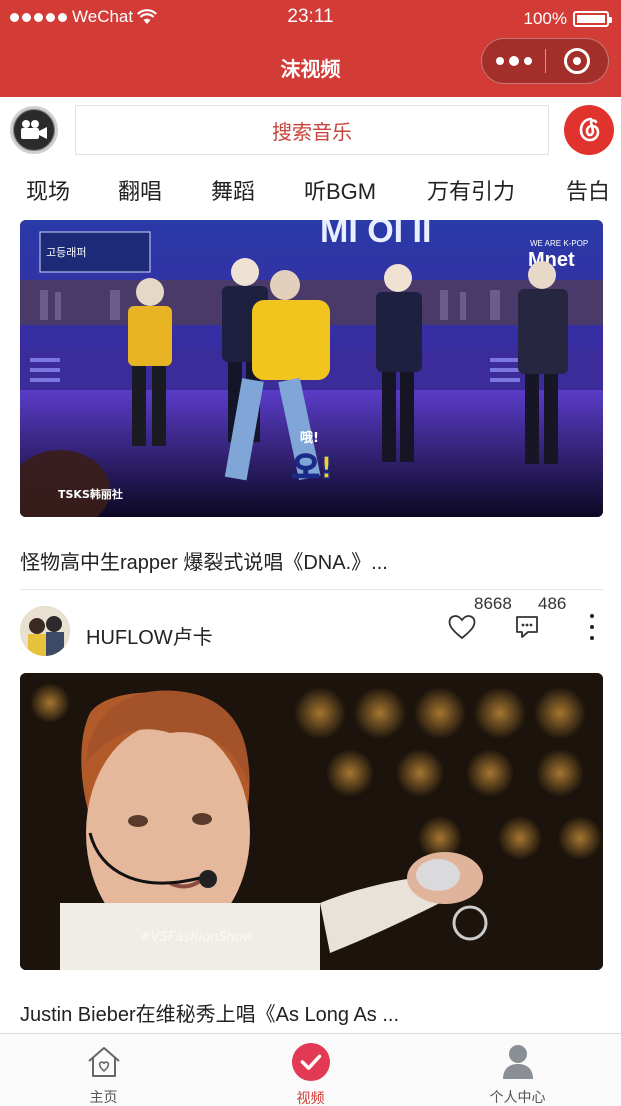  What do you see at coordinates (312, 468) in the screenshot?
I see `subtitle-big: 오!` at bounding box center [312, 468].